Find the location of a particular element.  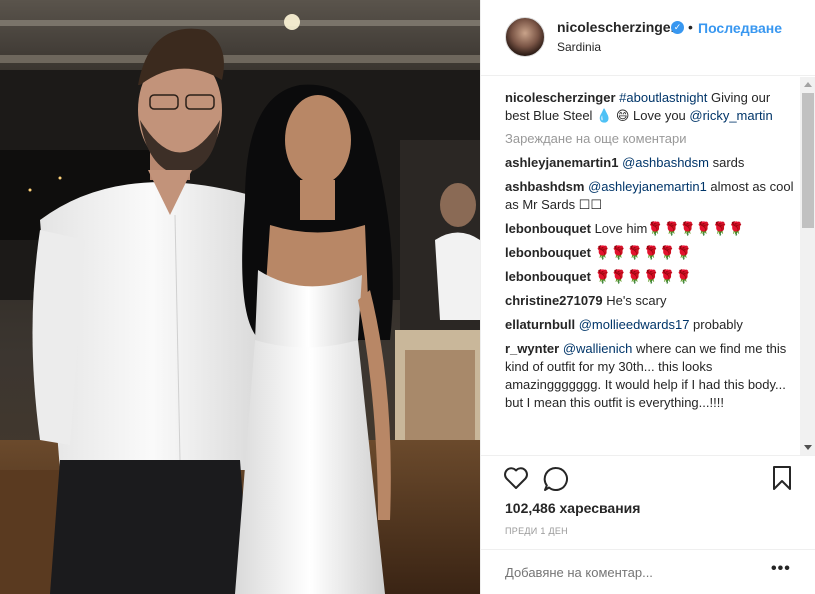

likes-word: харесвания is located at coordinates (600, 508).